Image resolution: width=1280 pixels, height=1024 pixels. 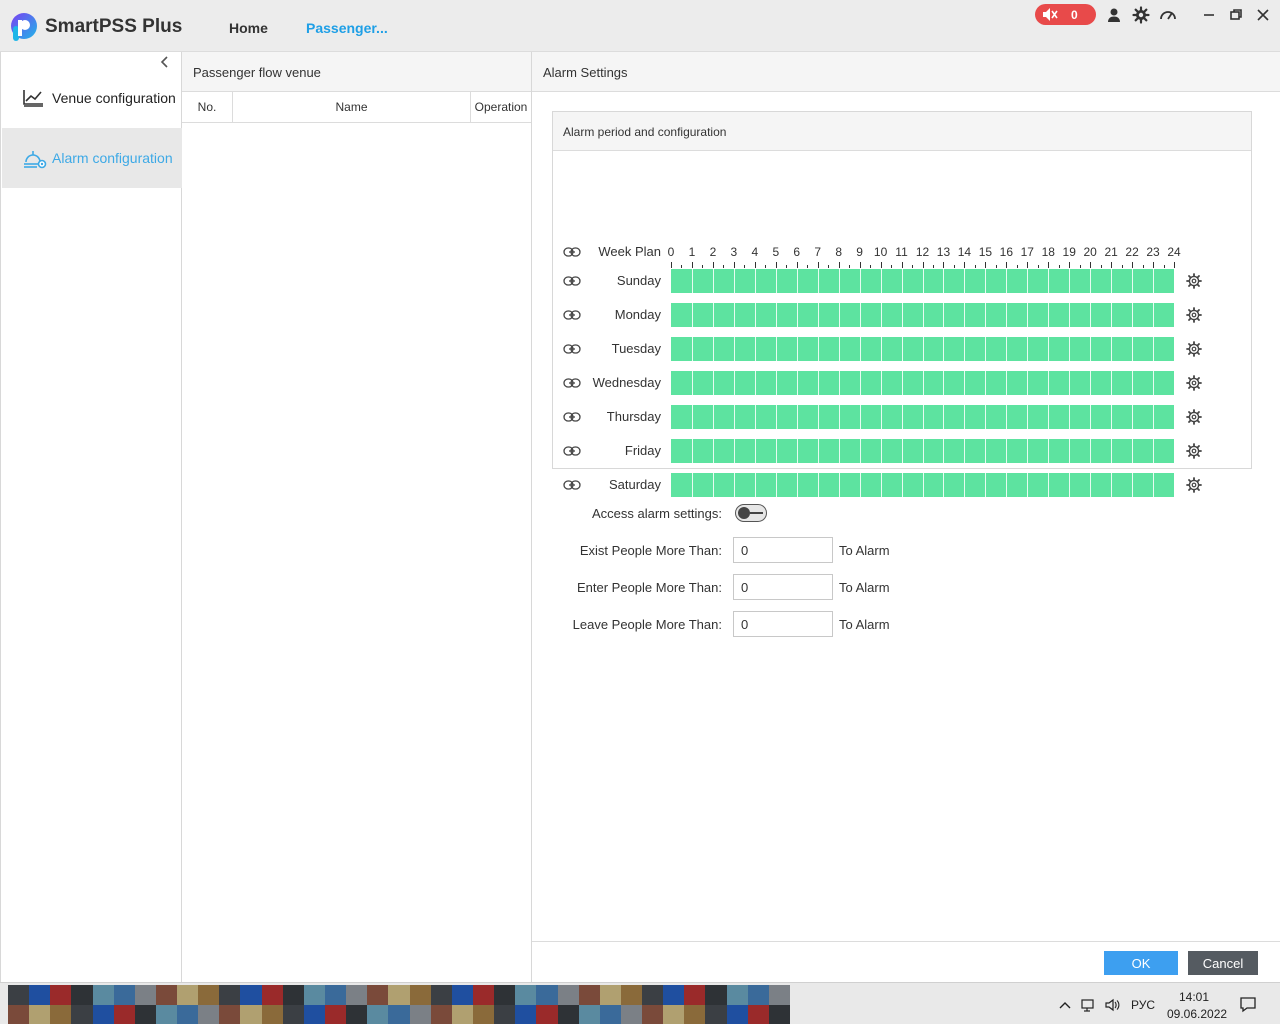 What do you see at coordinates (92, 98) in the screenshot?
I see `sidebar-item-venue-configuration: Venue configuration` at bounding box center [92, 98].